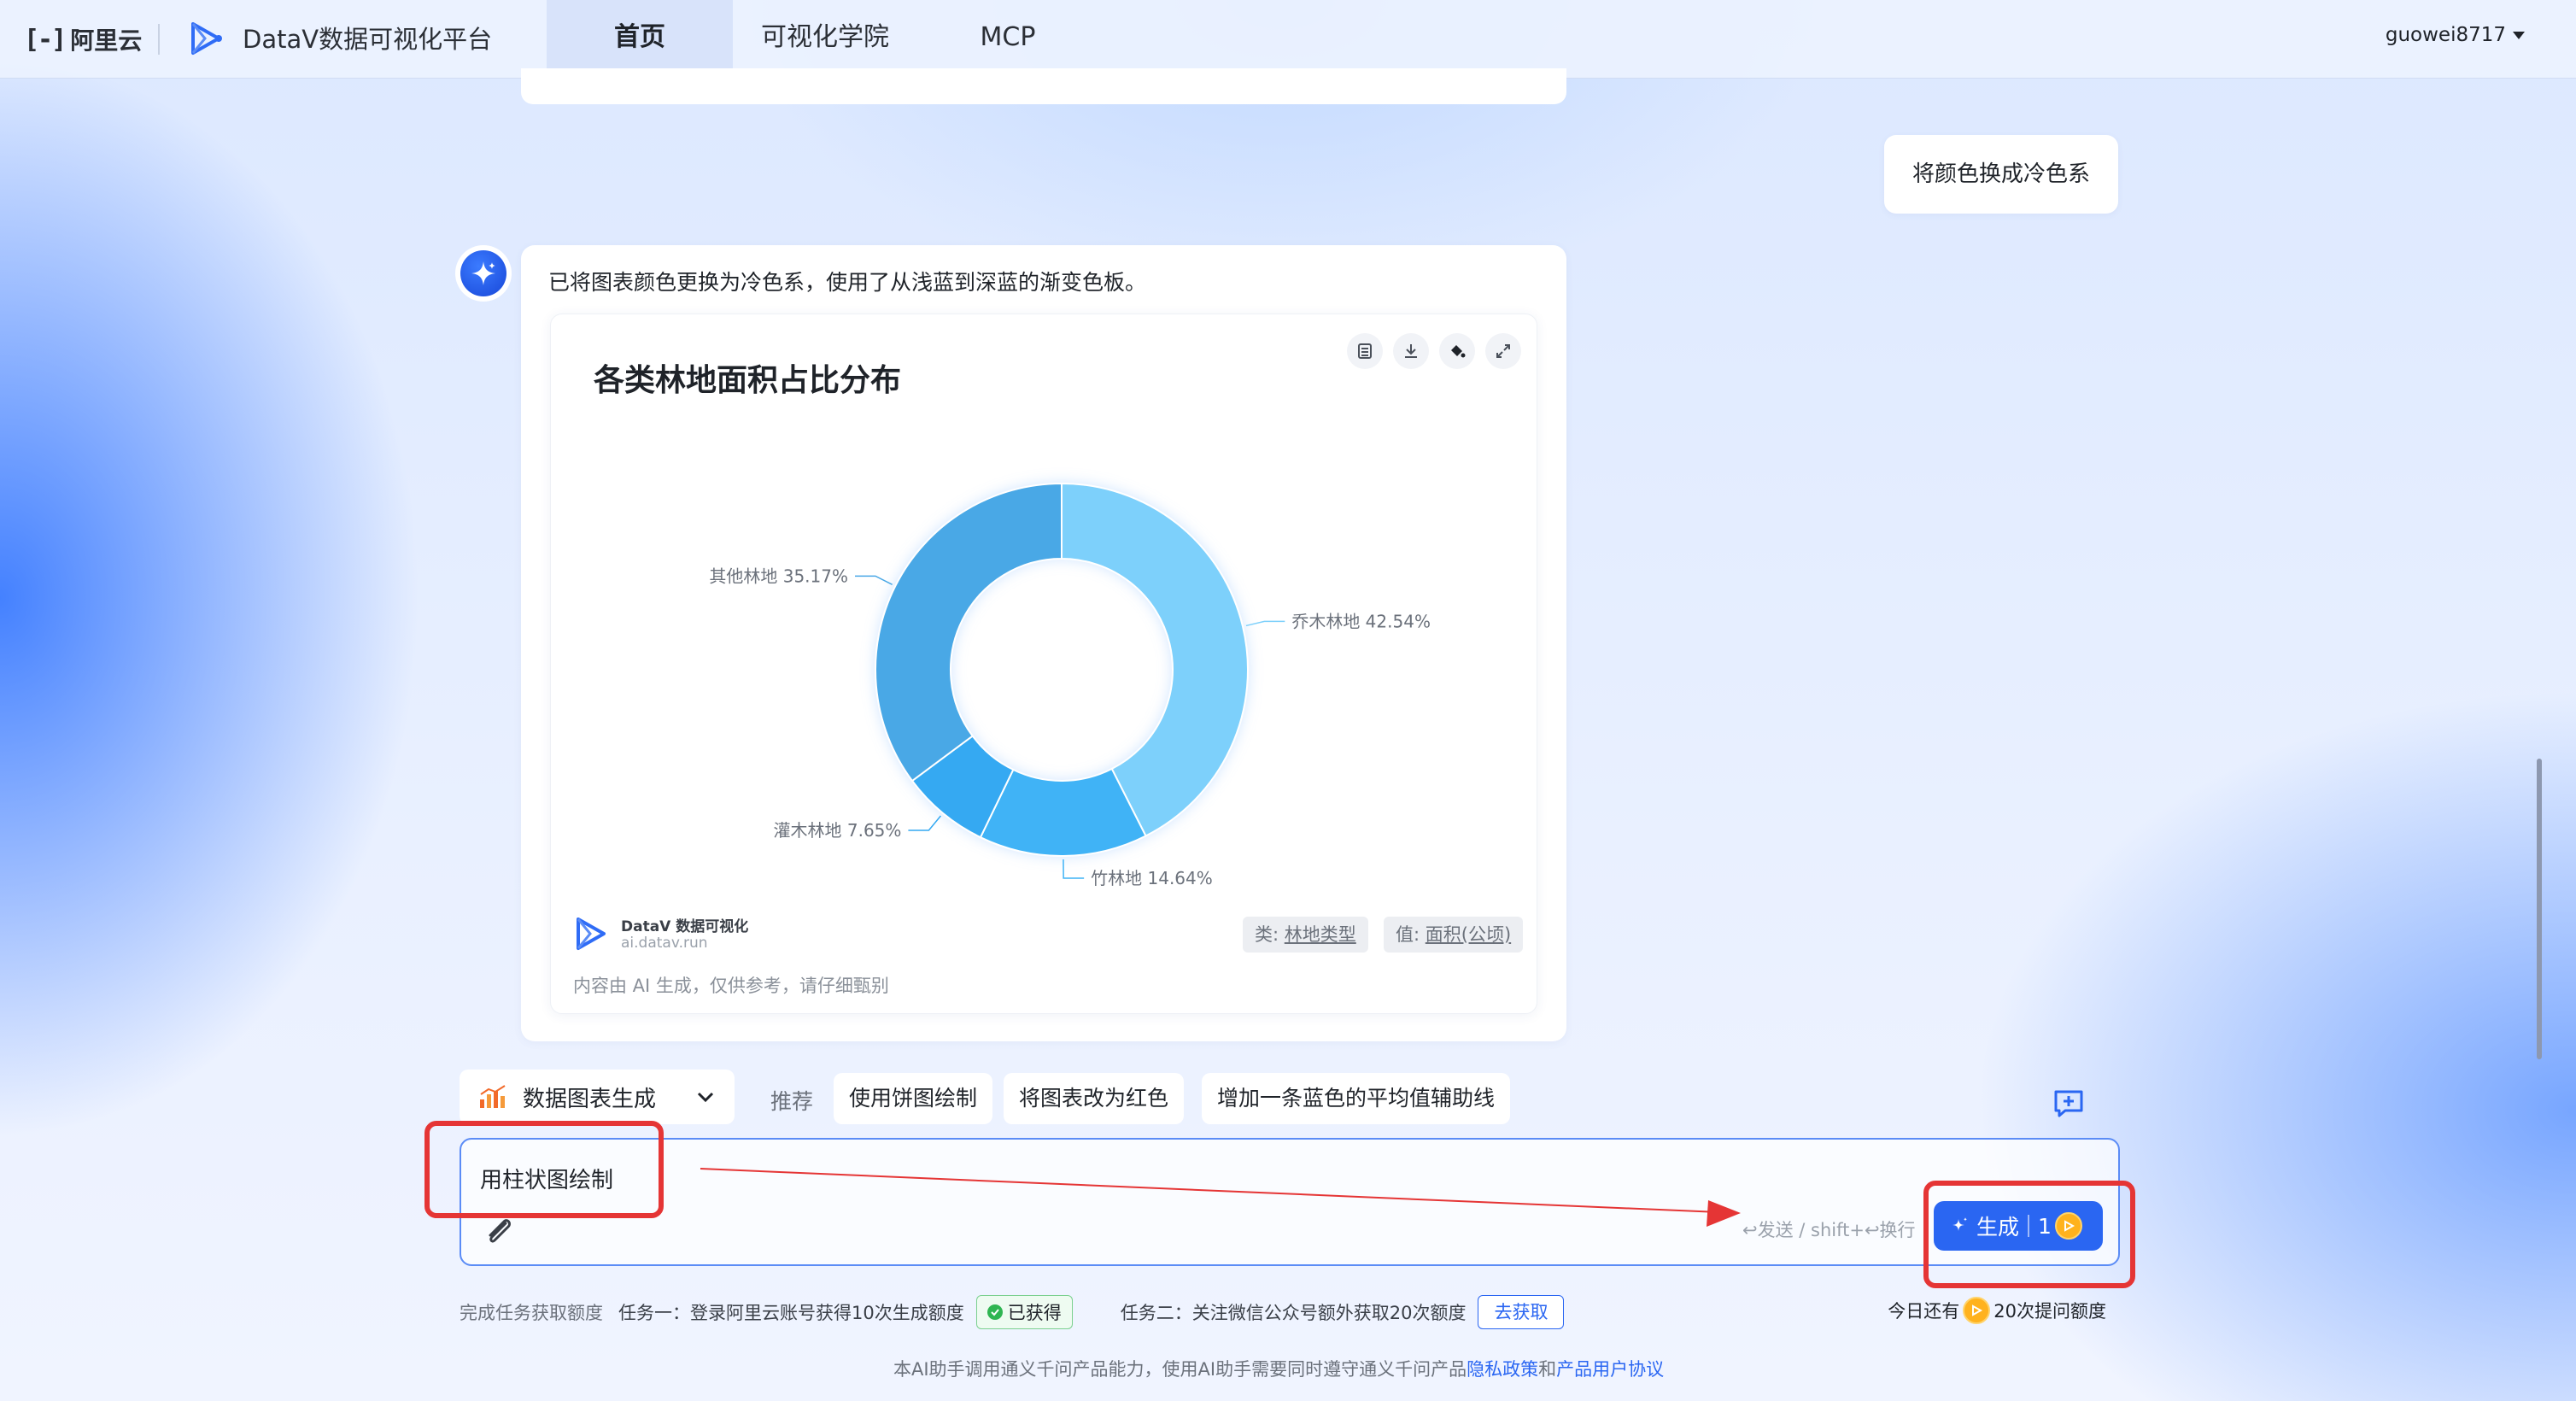 The width and height of the screenshot is (2576, 1401). I want to click on task-one-status-badge: 已获得, so click(1024, 1312).